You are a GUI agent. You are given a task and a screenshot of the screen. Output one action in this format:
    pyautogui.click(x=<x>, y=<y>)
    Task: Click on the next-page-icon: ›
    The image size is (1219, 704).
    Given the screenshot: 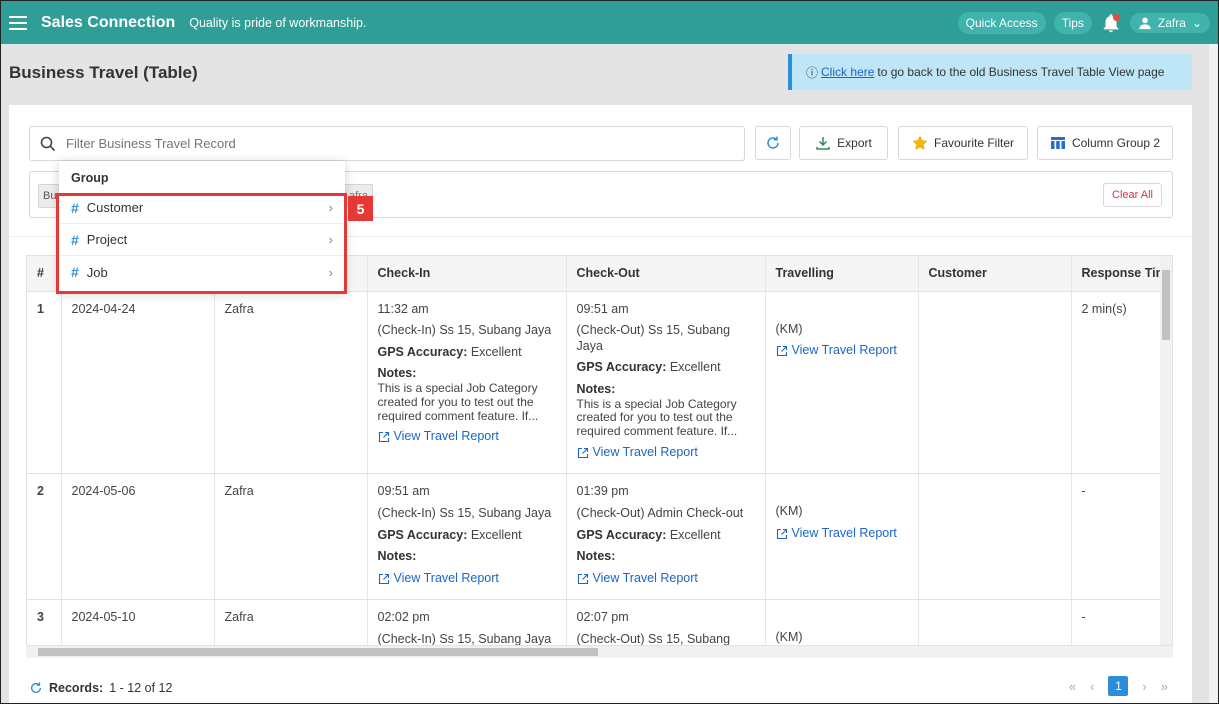 What is the action you would take?
    pyautogui.click(x=1144, y=686)
    